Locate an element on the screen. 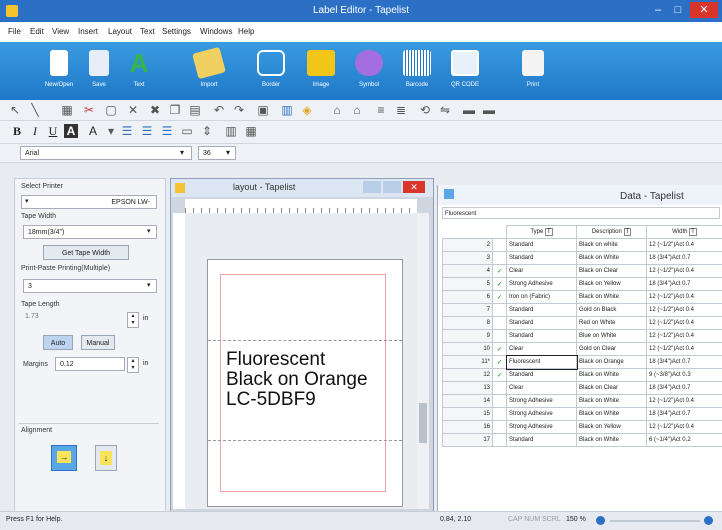 The height and width of the screenshot is (530, 722). group-icon: ▣ is located at coordinates (263, 110).